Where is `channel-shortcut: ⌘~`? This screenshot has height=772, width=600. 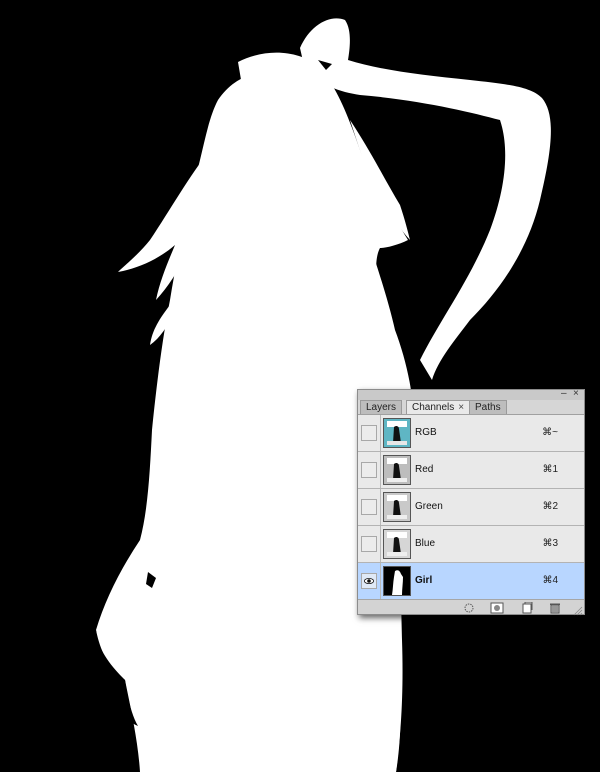
channel-shortcut: ⌘~ is located at coordinates (550, 432).